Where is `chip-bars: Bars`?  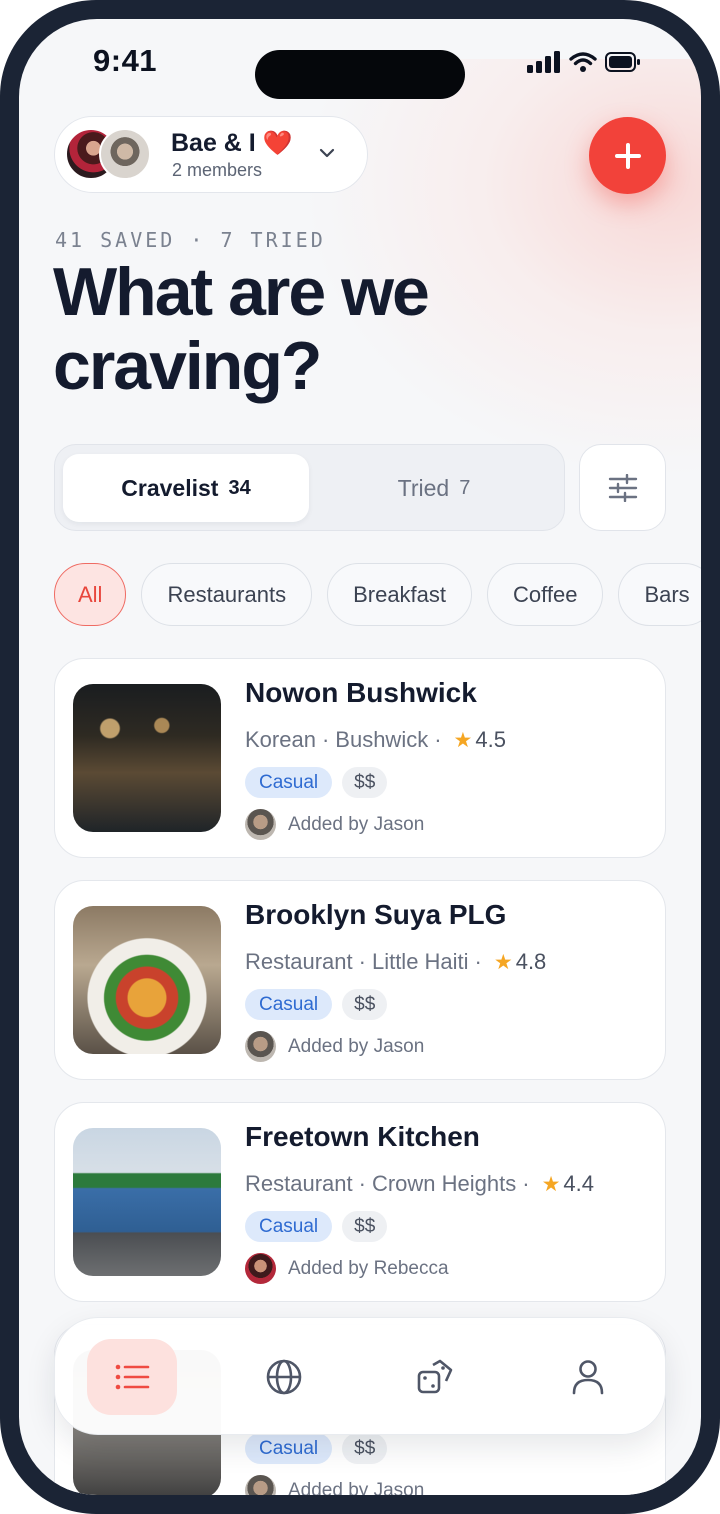
chip-bars: Bars is located at coordinates (659, 594).